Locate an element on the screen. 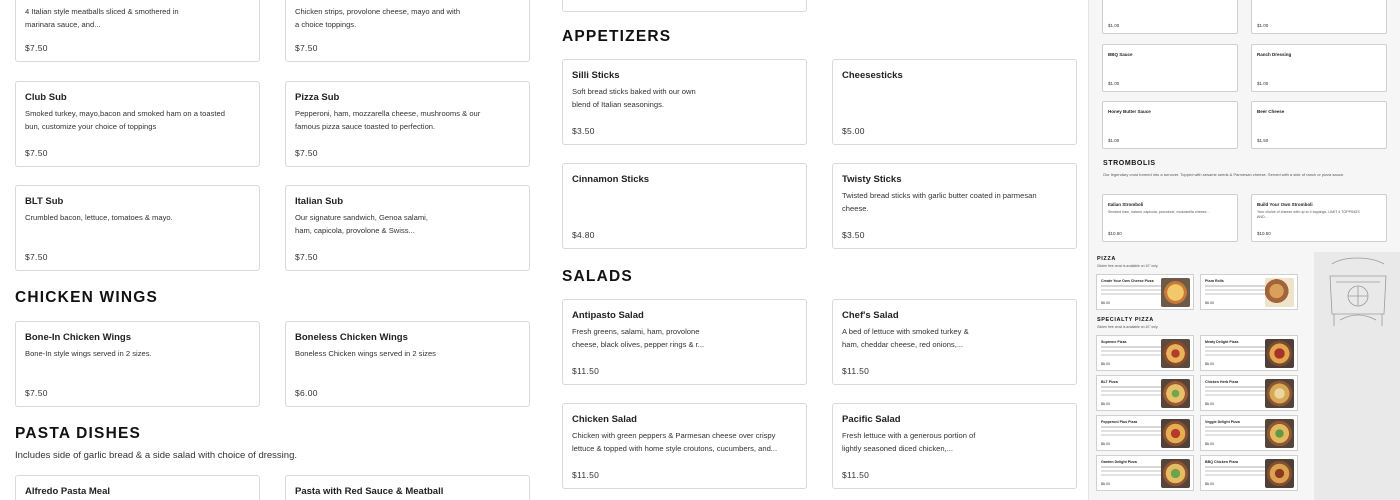 Image resolution: width=1400 pixels, height=500 pixels. preview-pizza-card: Supreme Pizza $6.00 is located at coordinates (1145, 353).